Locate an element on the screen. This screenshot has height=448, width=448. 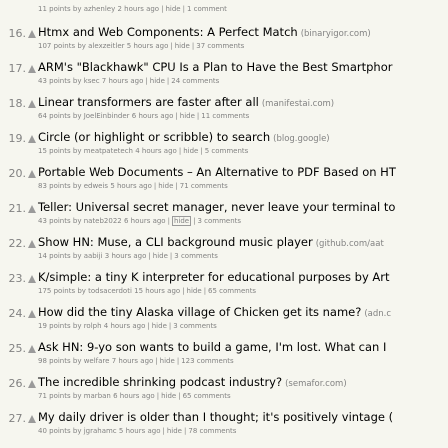
story-author-link: aabiji is located at coordinates (93, 256).